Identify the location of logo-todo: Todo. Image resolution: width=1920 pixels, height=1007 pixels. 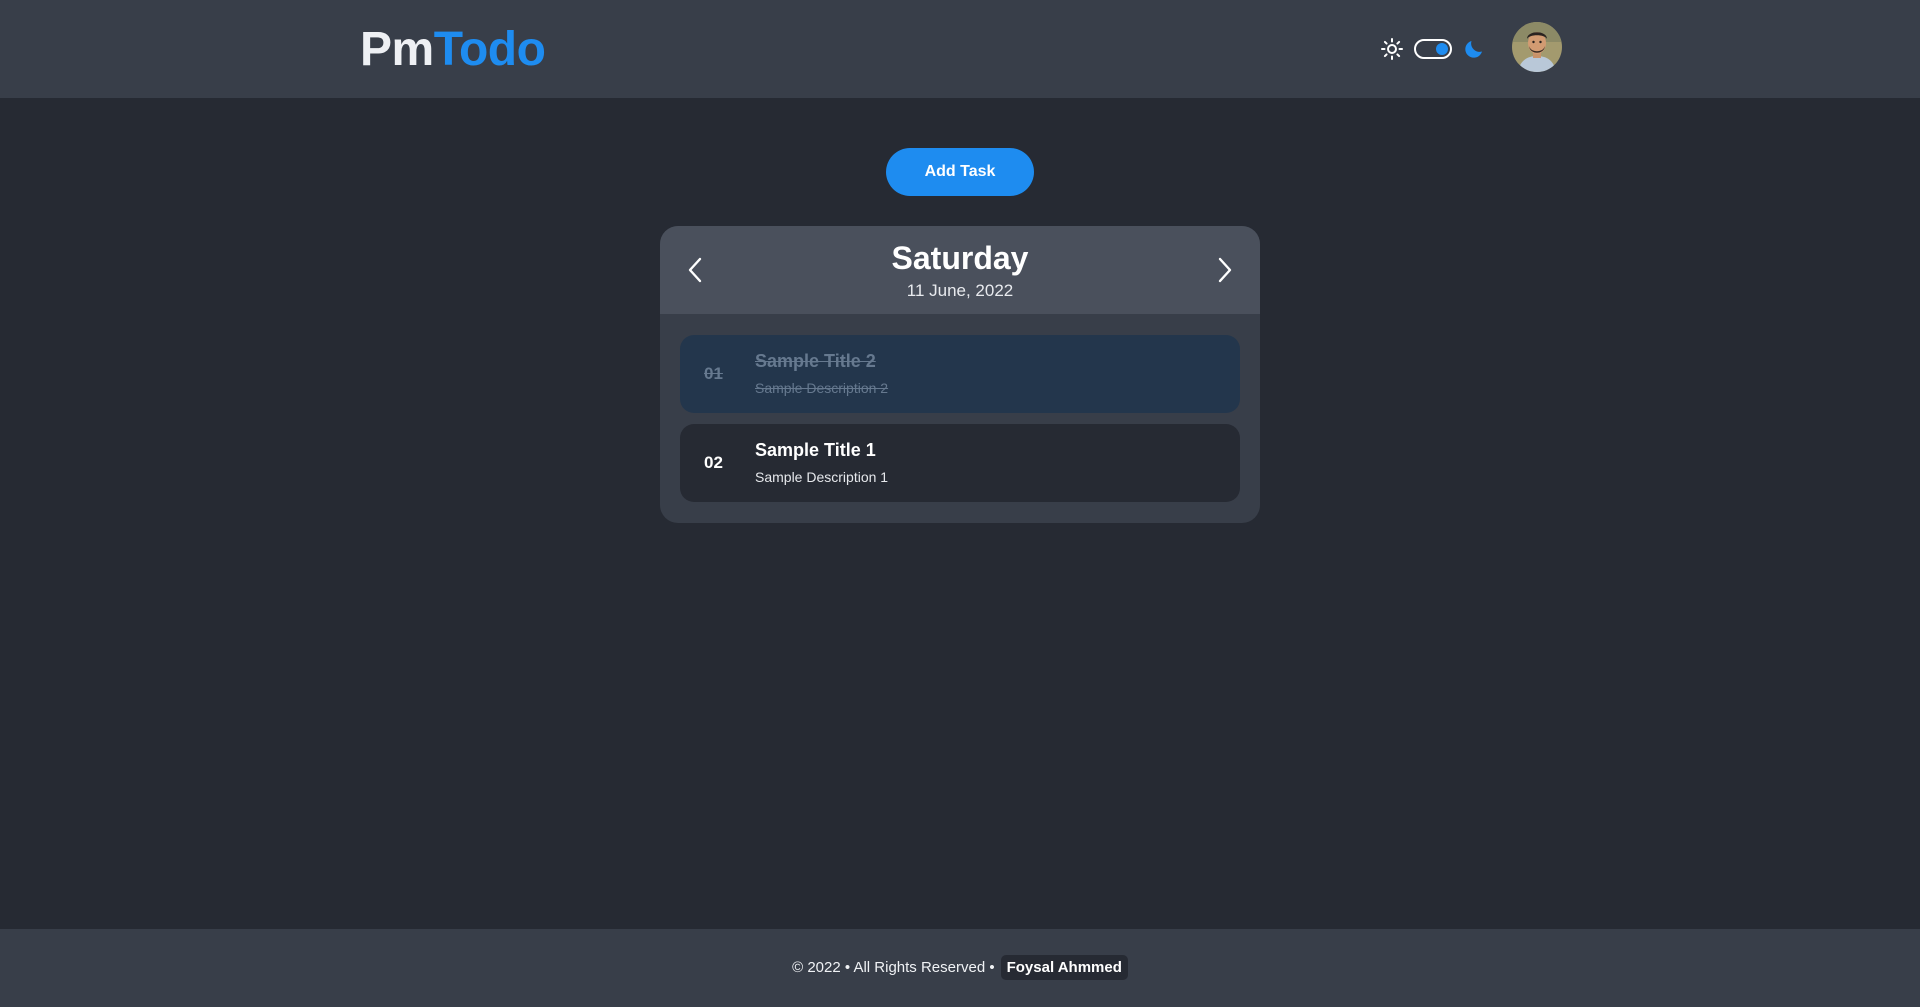
(489, 49).